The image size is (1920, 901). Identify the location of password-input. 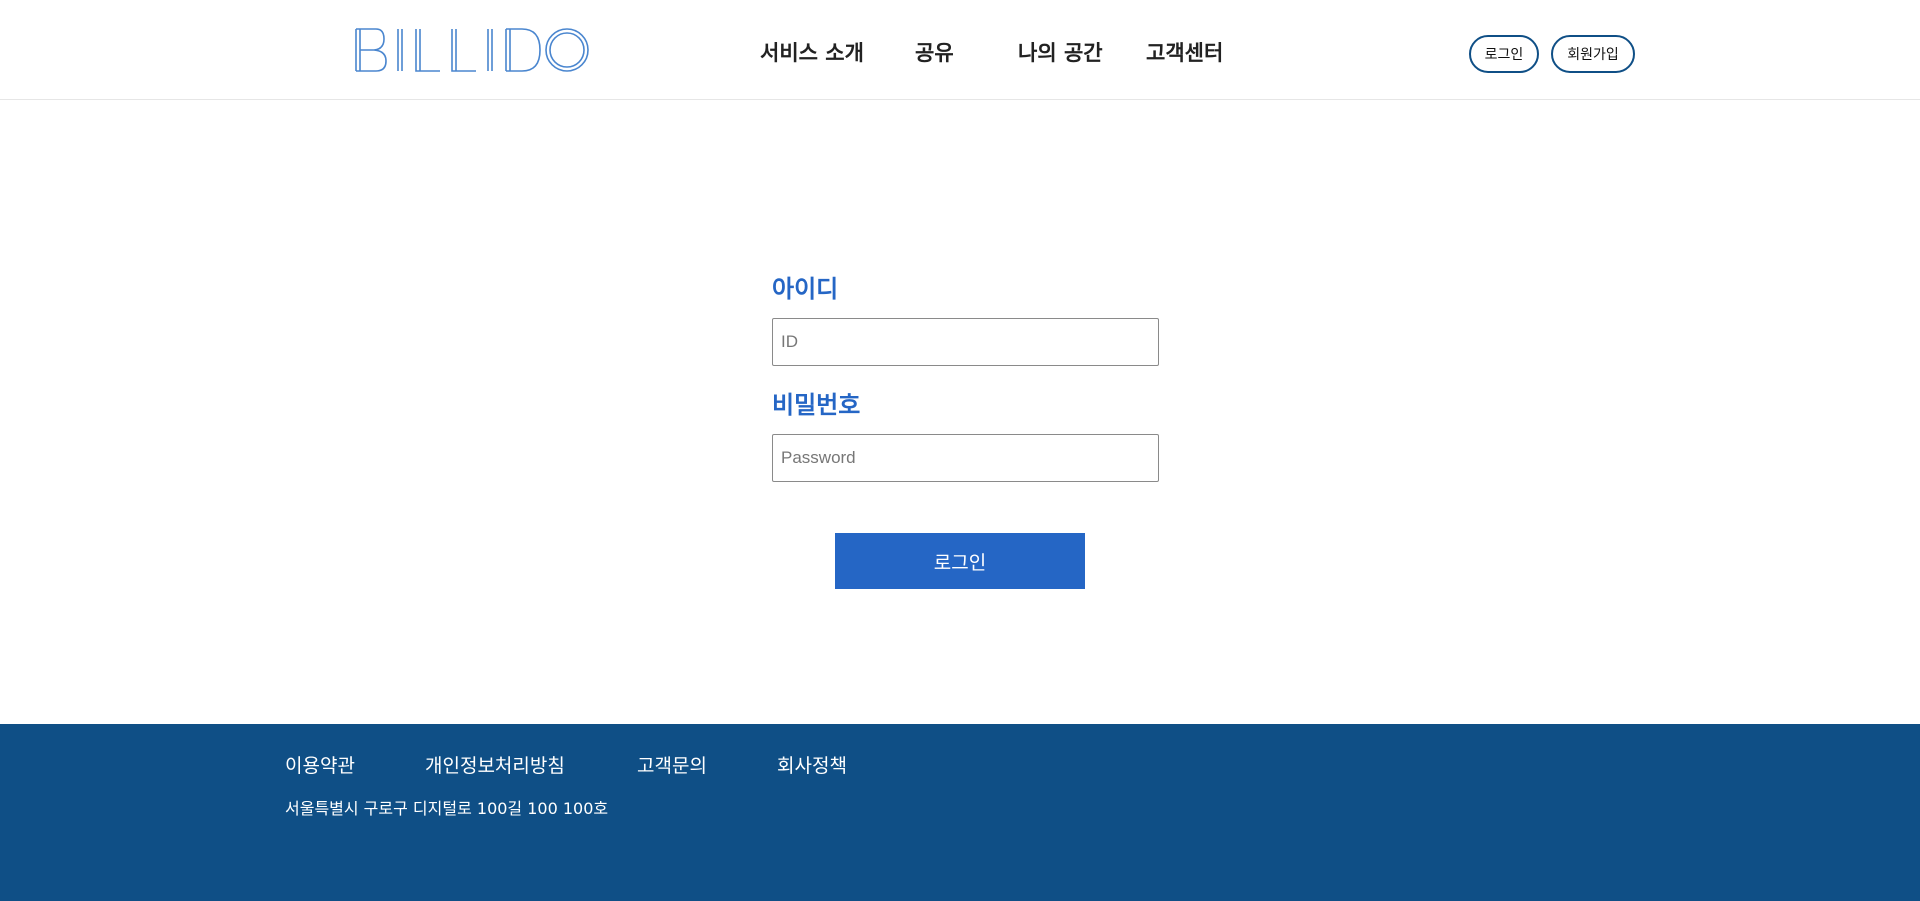
(965, 458).